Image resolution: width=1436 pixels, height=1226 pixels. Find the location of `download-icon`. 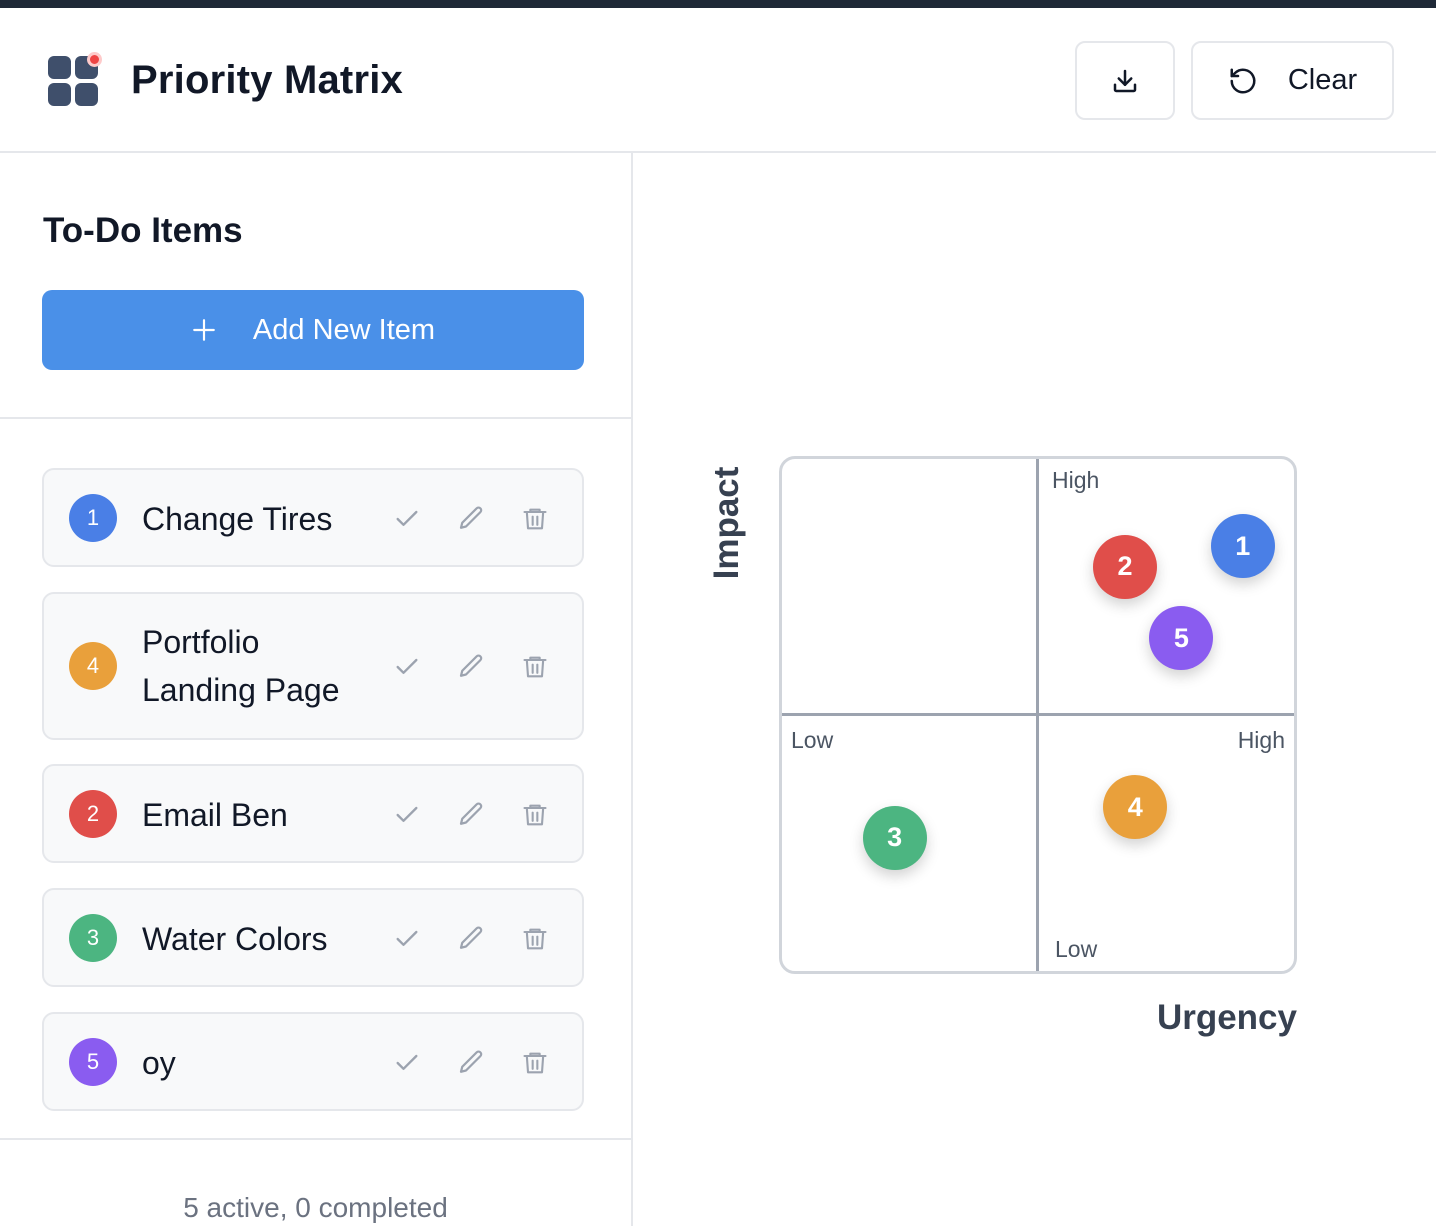

download-icon is located at coordinates (1125, 80).